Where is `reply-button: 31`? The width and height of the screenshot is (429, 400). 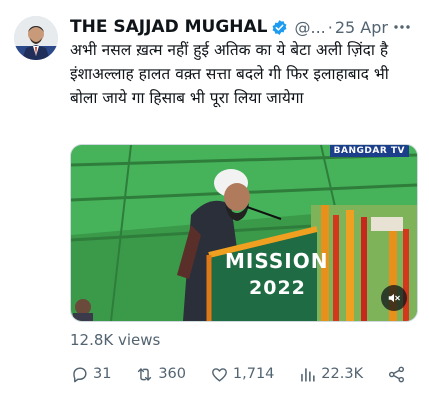
reply-button: 31 is located at coordinates (90, 374).